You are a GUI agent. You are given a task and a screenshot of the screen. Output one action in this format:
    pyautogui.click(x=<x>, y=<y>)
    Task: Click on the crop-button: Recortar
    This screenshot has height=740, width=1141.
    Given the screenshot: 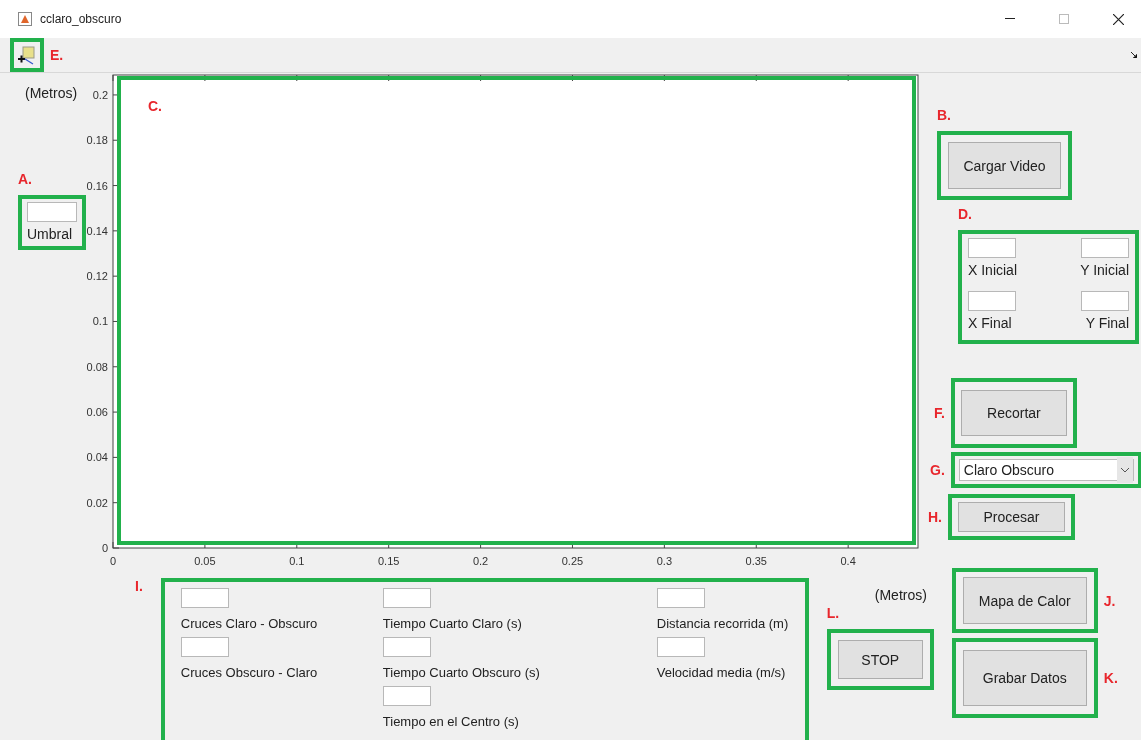 What is the action you would take?
    pyautogui.click(x=1013, y=413)
    